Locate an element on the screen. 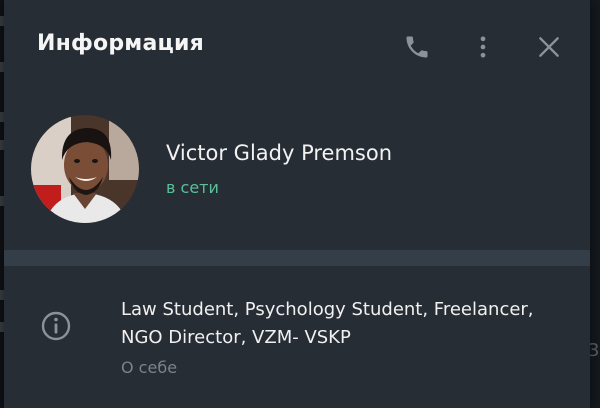  close-button is located at coordinates (549, 47).